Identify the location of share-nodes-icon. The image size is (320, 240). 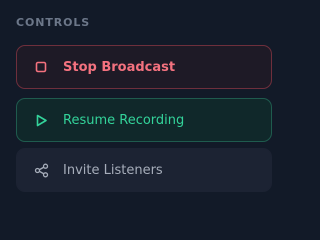
(41, 170).